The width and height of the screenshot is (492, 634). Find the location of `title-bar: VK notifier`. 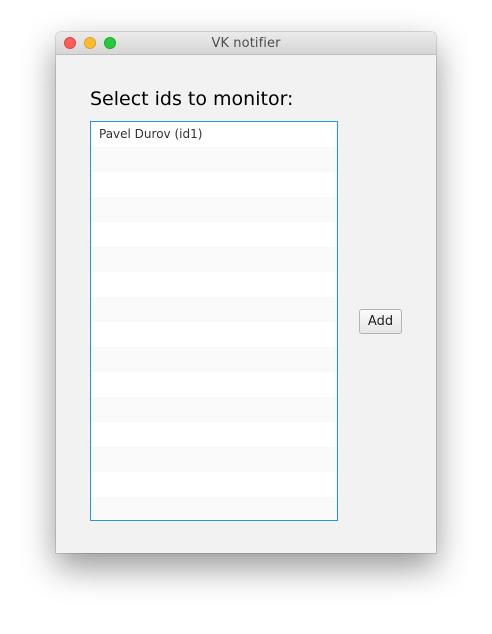

title-bar: VK notifier is located at coordinates (246, 43).